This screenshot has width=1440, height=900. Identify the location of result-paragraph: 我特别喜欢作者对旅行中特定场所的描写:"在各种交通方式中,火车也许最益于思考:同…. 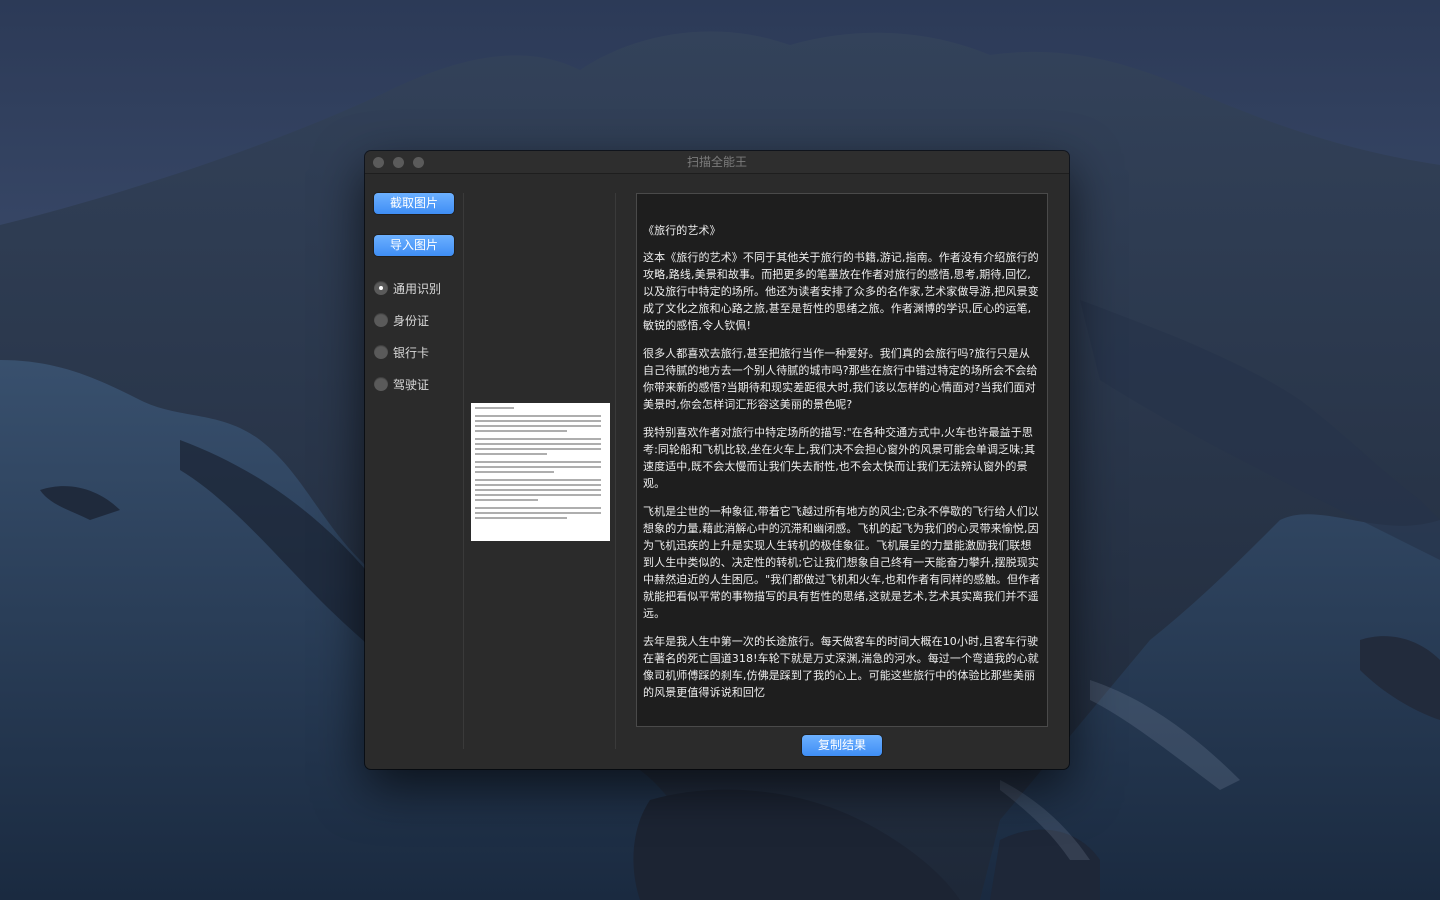
(839, 458).